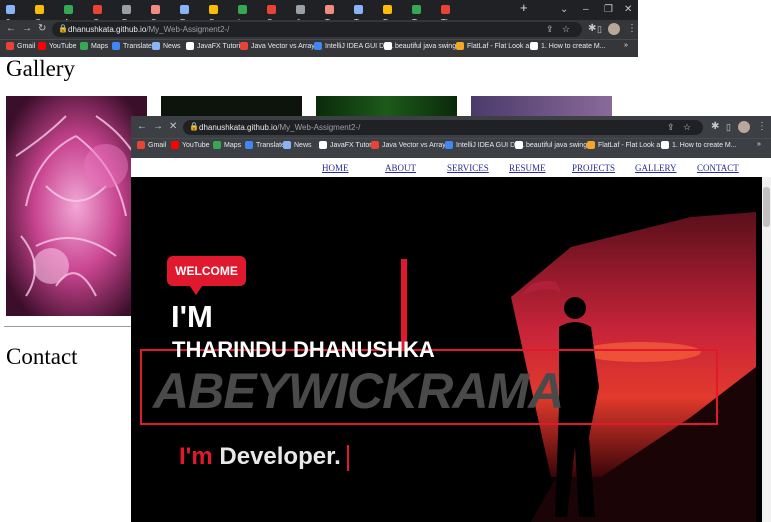  Describe the element at coordinates (608, 10) in the screenshot. I see `restore-icon: ❐` at that location.